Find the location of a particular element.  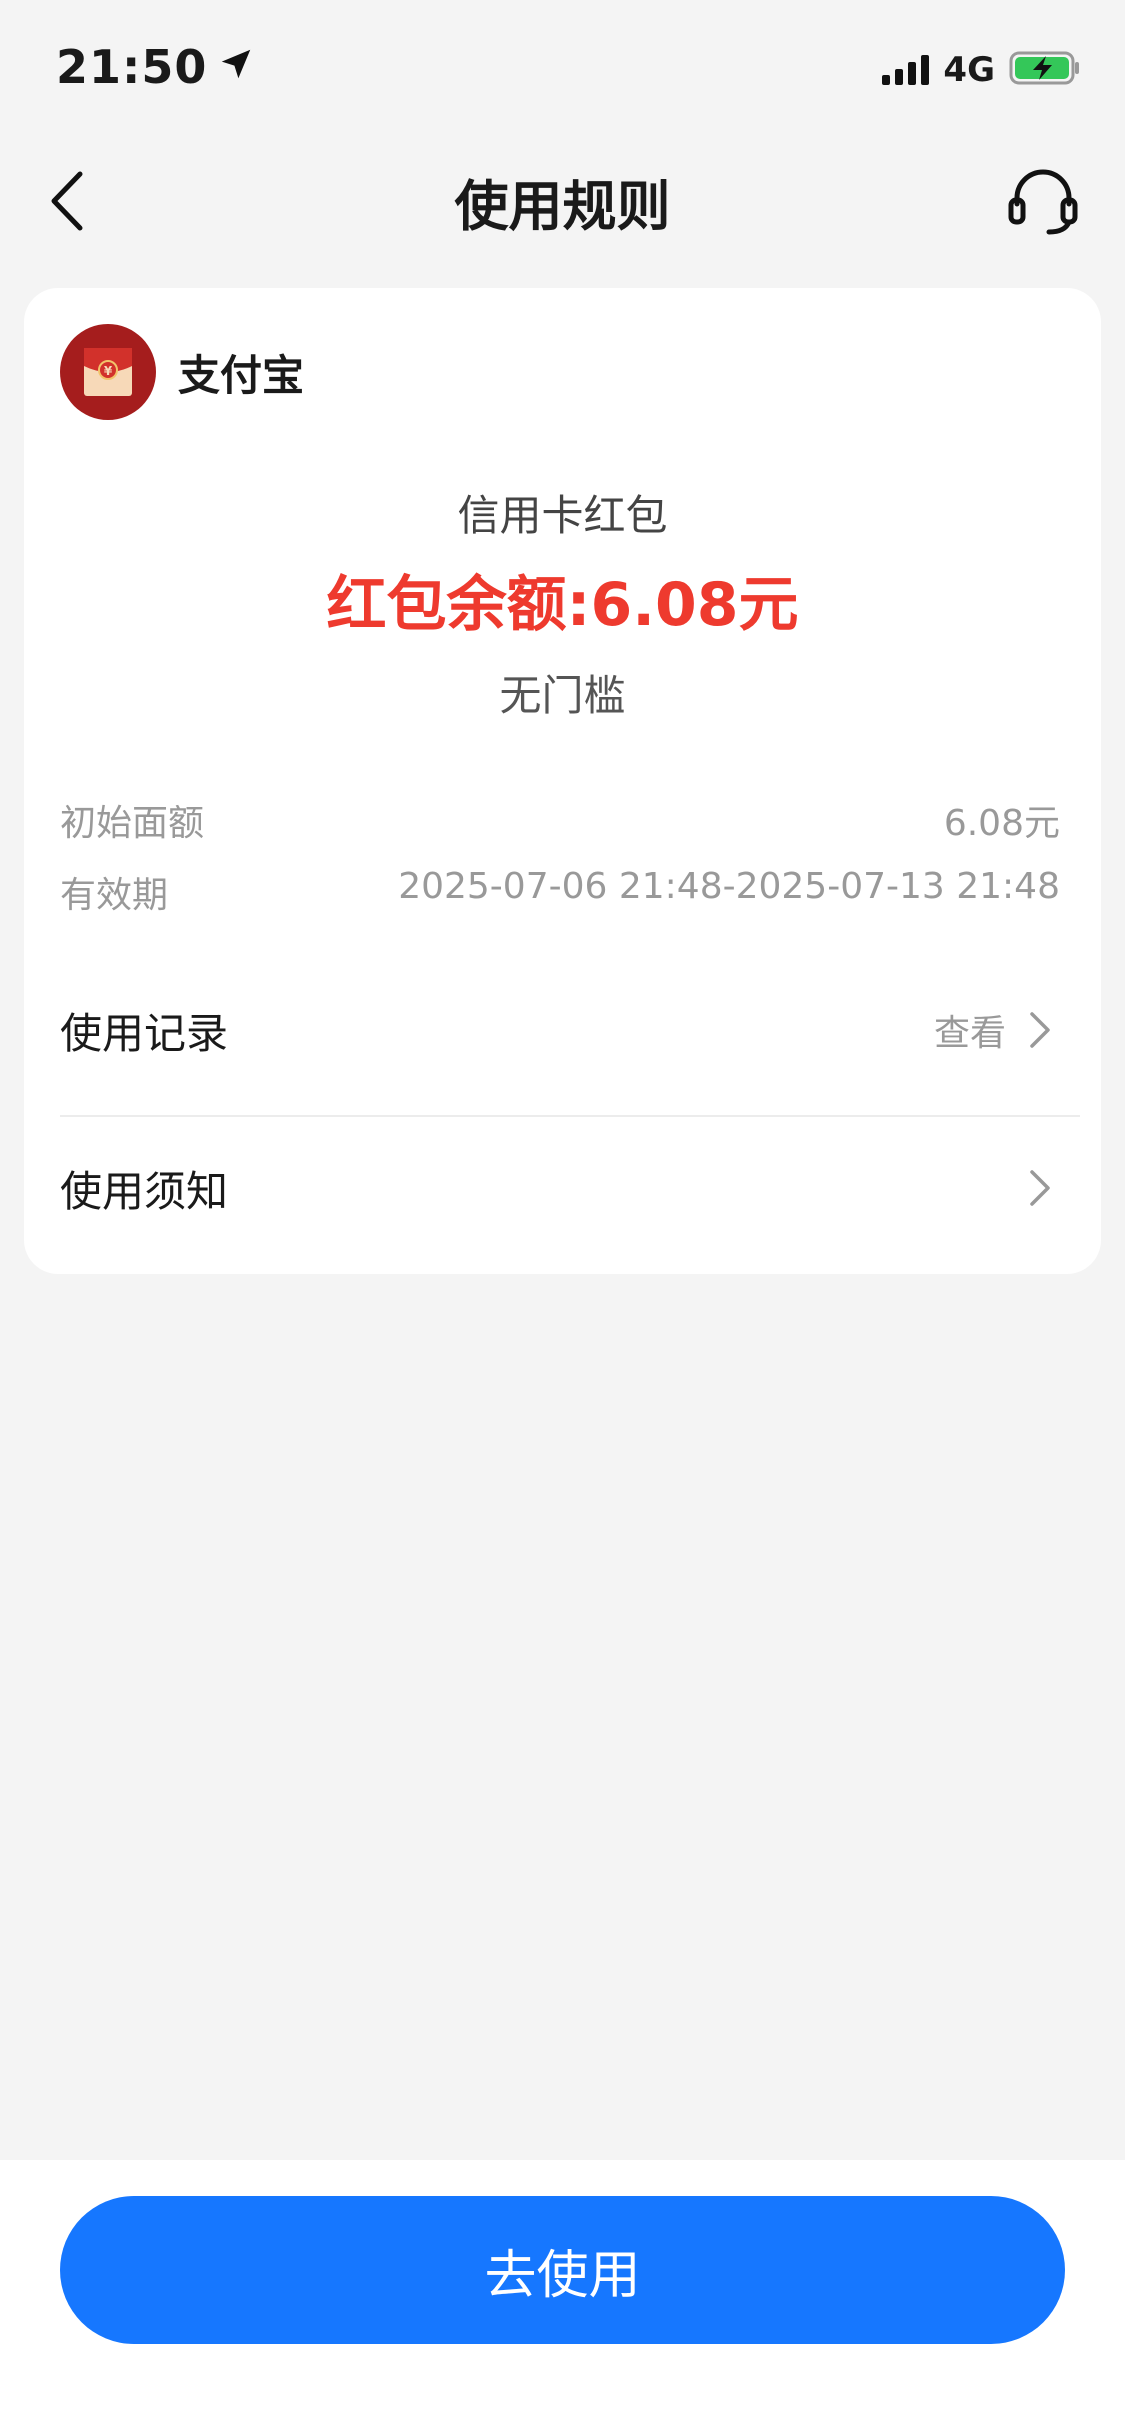

validity-label: 有效期 is located at coordinates (114, 895).